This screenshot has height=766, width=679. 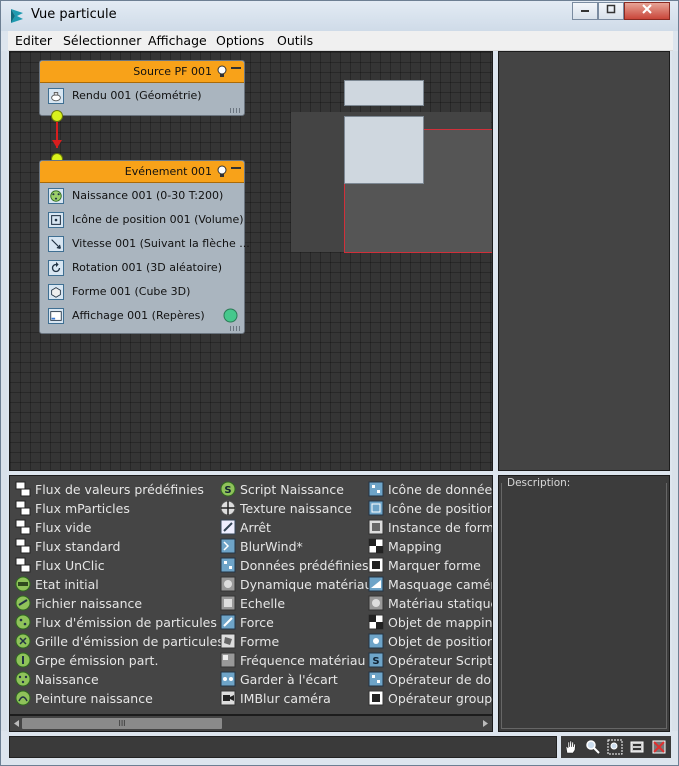 I want to click on status-bar, so click(x=283, y=747).